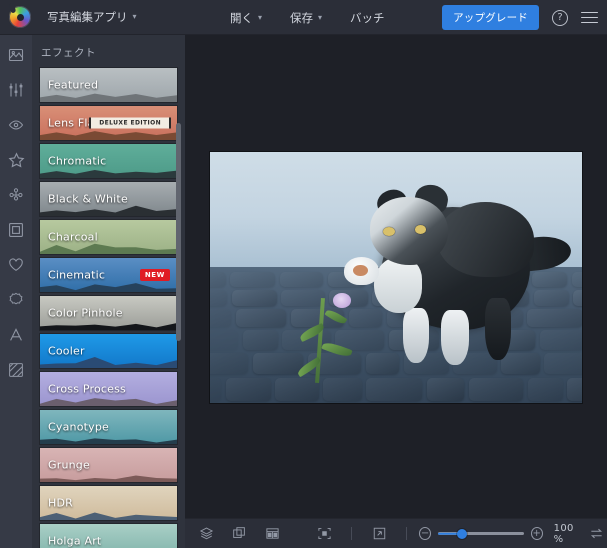 This screenshot has height=548, width=607. Describe the element at coordinates (178, 232) in the screenshot. I see `effects-scrollbar` at that location.